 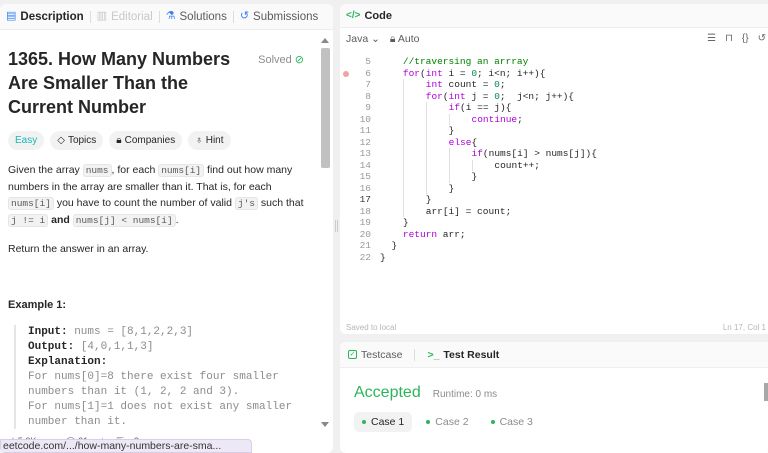 I want to click on companies-chip: 🔒︎ Companies, so click(x=146, y=140).